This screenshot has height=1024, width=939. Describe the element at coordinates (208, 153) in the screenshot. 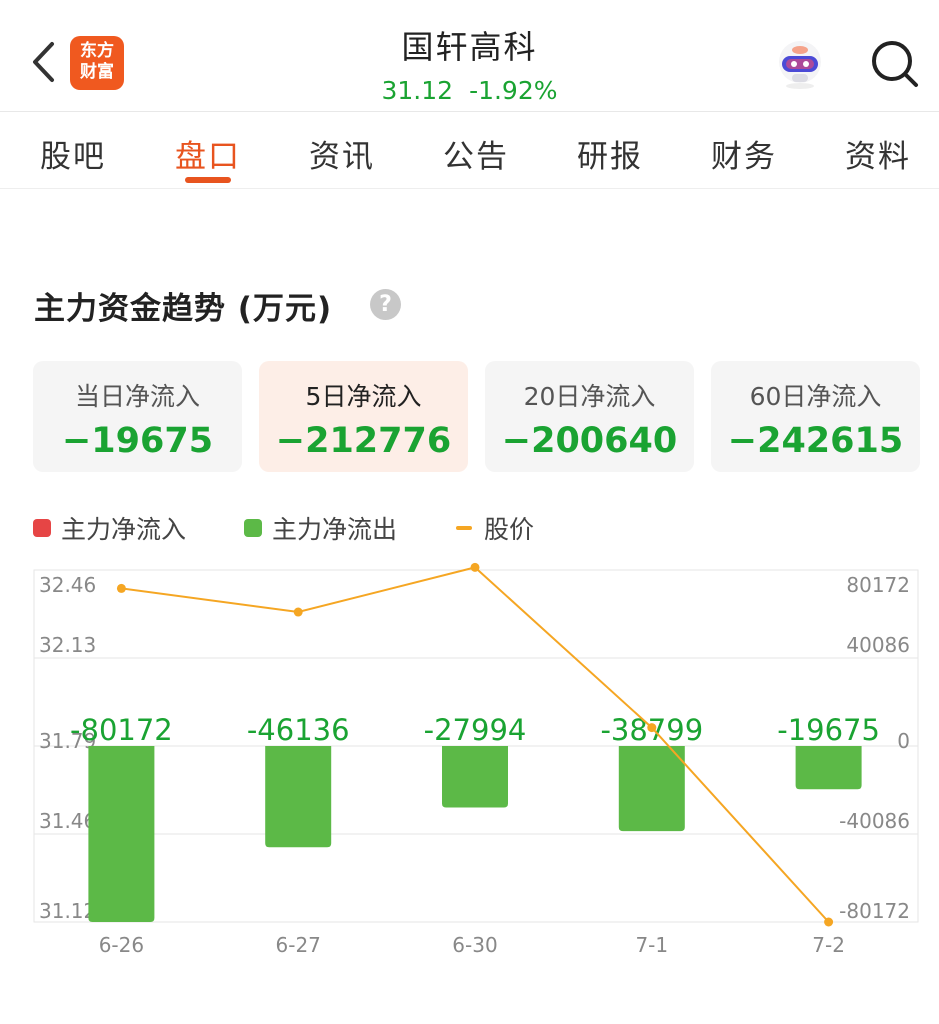

I see `tab-pankou: 盘口` at that location.